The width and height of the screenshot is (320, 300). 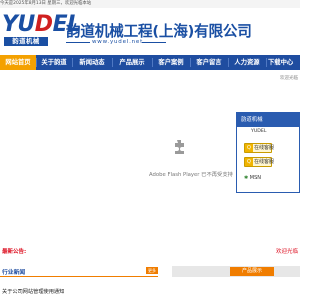 I want to click on website-url: www.yudel.net, so click(x=118, y=42).